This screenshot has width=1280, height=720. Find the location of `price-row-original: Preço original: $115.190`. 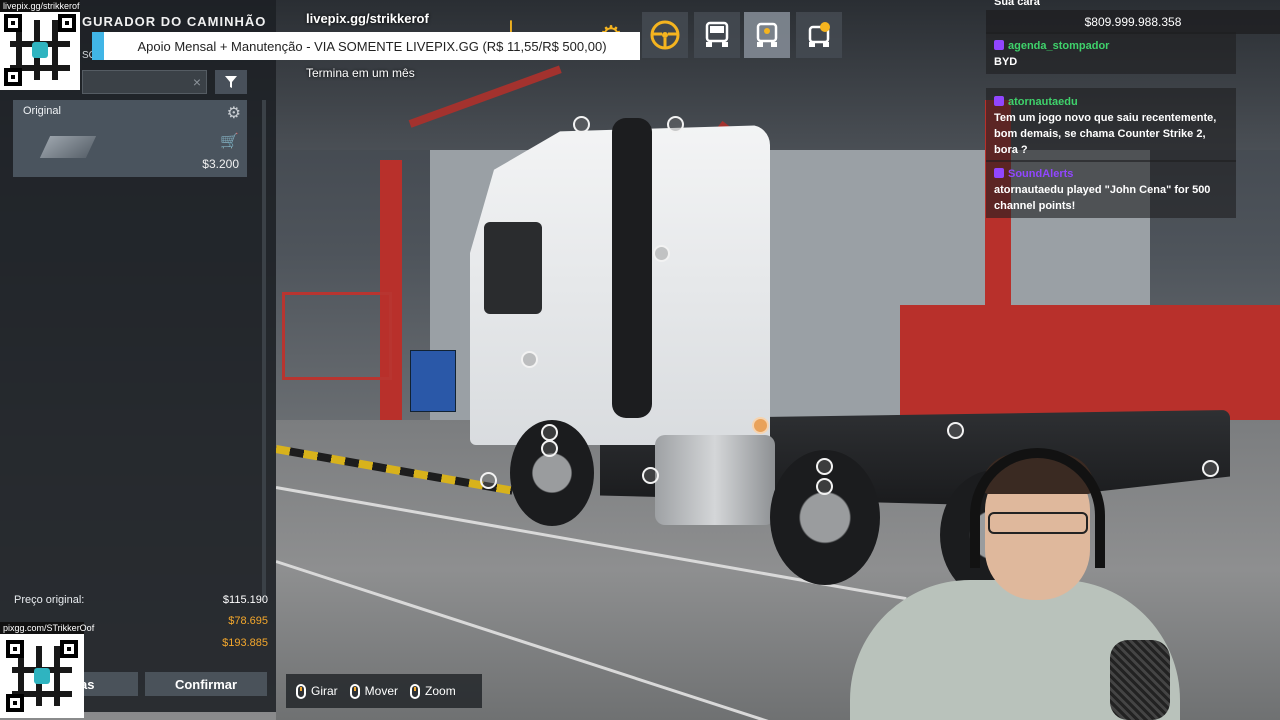

price-row-original: Preço original: $115.190 is located at coordinates (141, 600).